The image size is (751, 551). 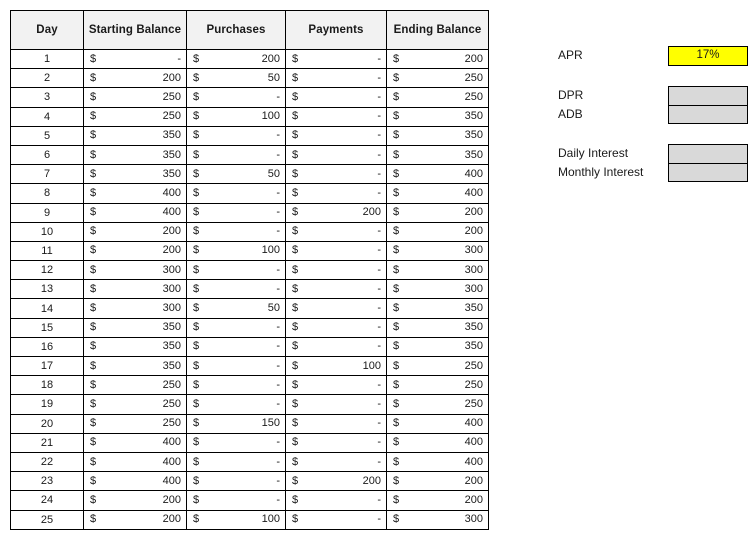 What do you see at coordinates (47, 423) in the screenshot?
I see `cell-day: 20` at bounding box center [47, 423].